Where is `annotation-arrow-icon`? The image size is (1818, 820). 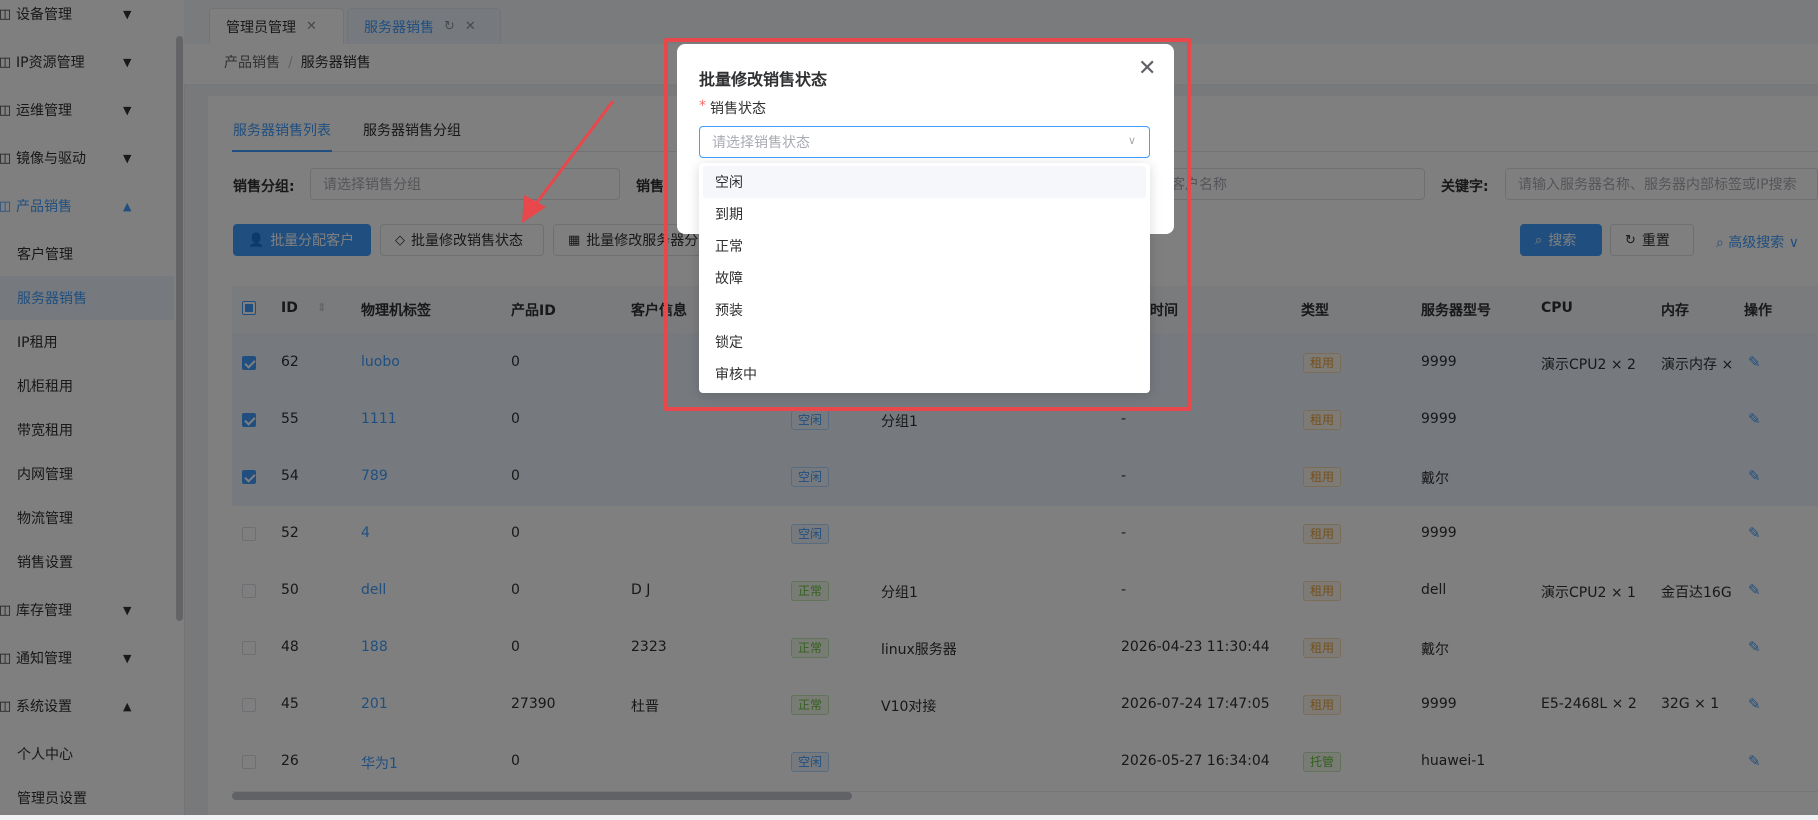
annotation-arrow-icon is located at coordinates (568, 161).